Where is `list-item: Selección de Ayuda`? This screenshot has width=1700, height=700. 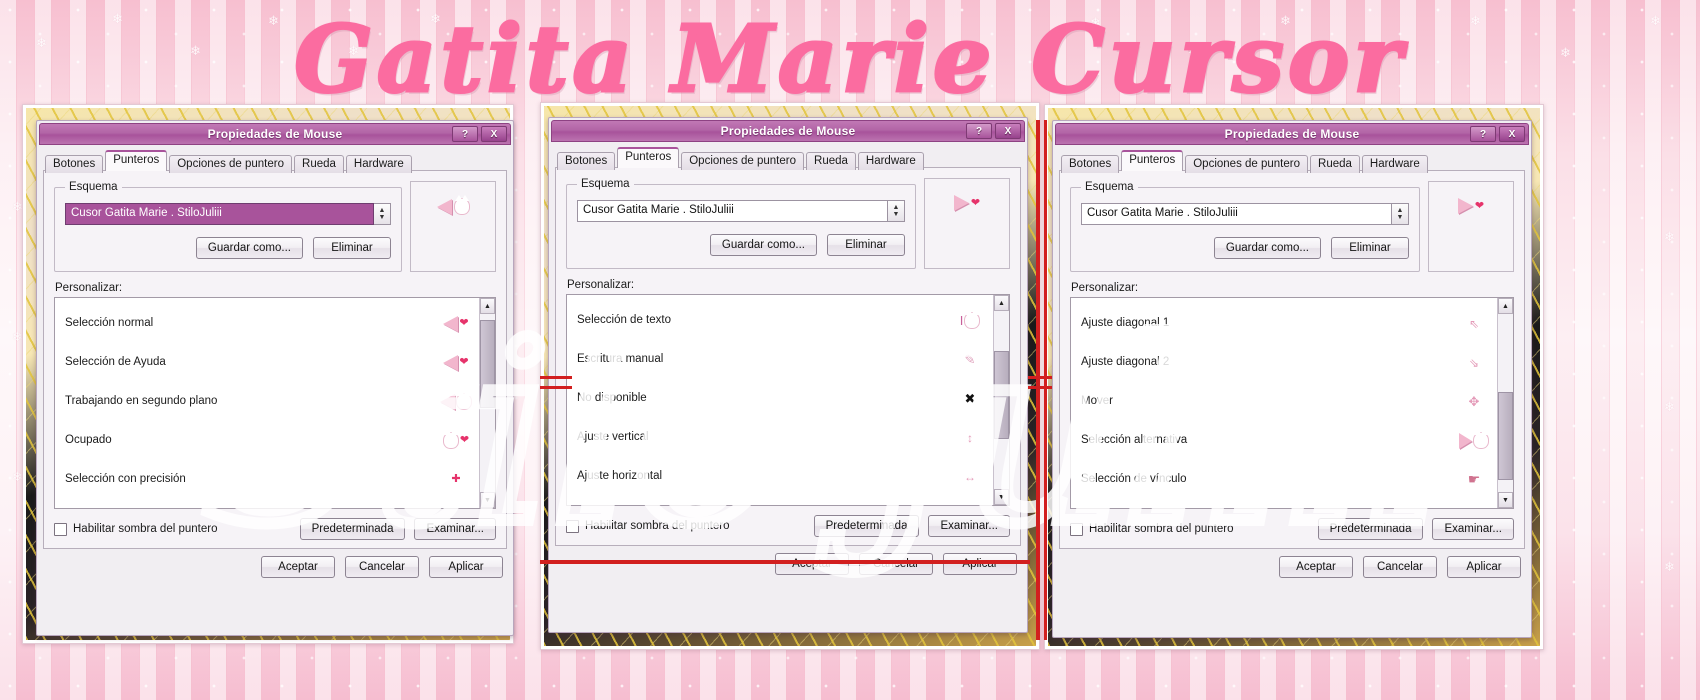
list-item: Selección de Ayuda is located at coordinates (249, 362).